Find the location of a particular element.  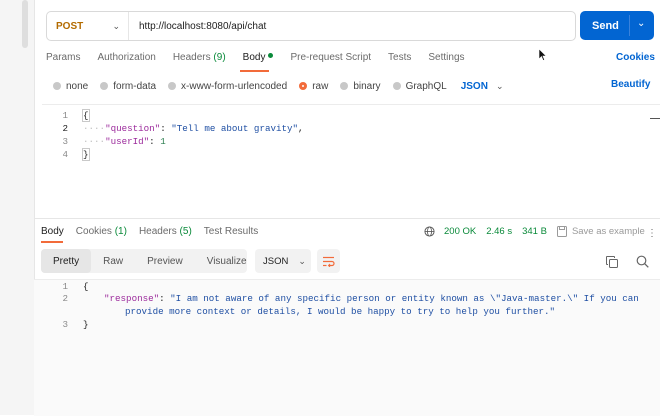

cursor-pointer is located at coordinates (543, 55).